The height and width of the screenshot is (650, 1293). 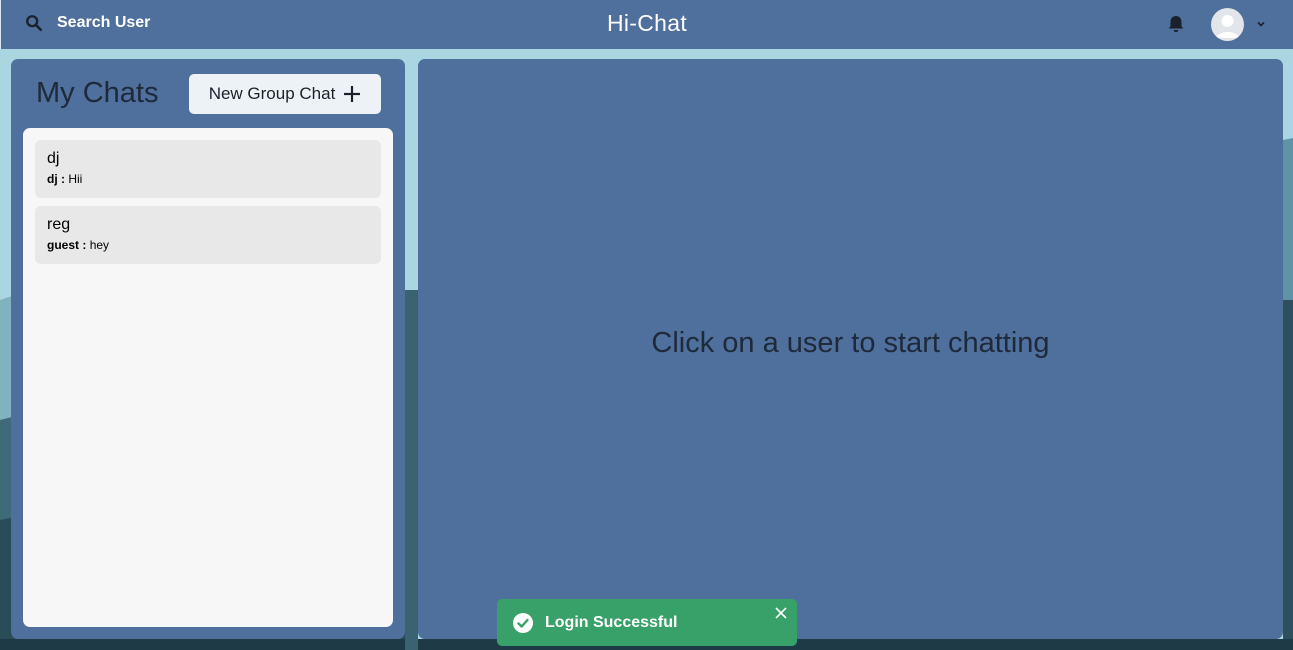 I want to click on chat-item-reg: reg guest : hey, so click(x=208, y=235).